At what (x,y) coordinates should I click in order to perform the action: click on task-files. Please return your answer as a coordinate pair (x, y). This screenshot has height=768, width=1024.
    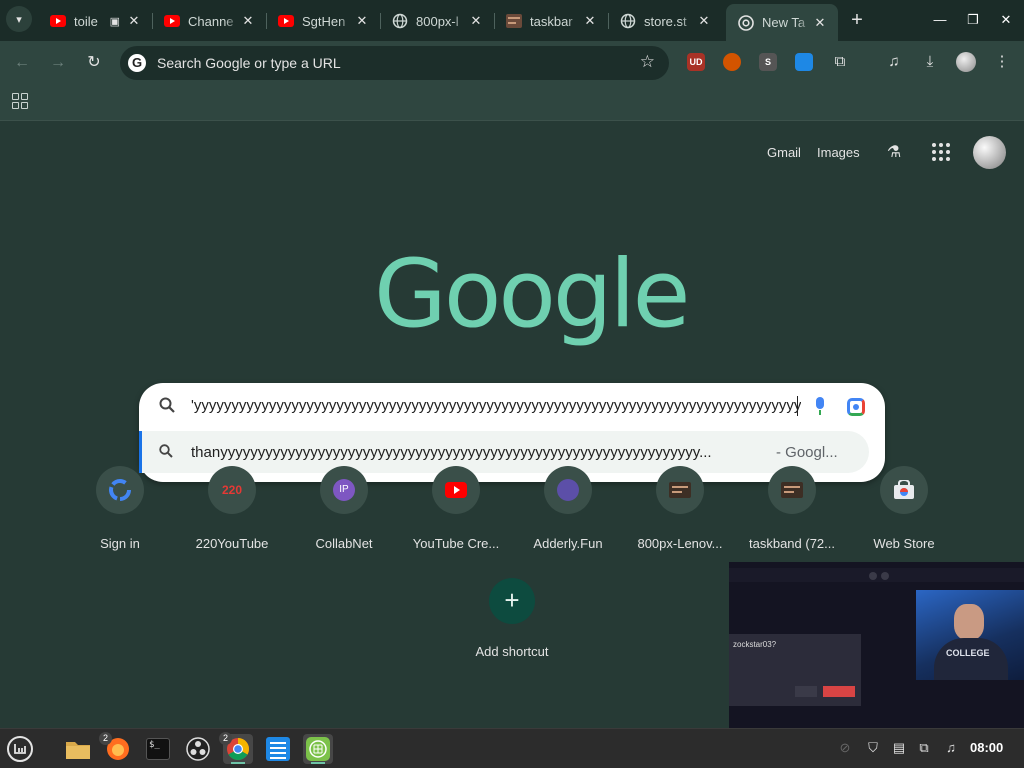
    Looking at the image, I should click on (78, 749).